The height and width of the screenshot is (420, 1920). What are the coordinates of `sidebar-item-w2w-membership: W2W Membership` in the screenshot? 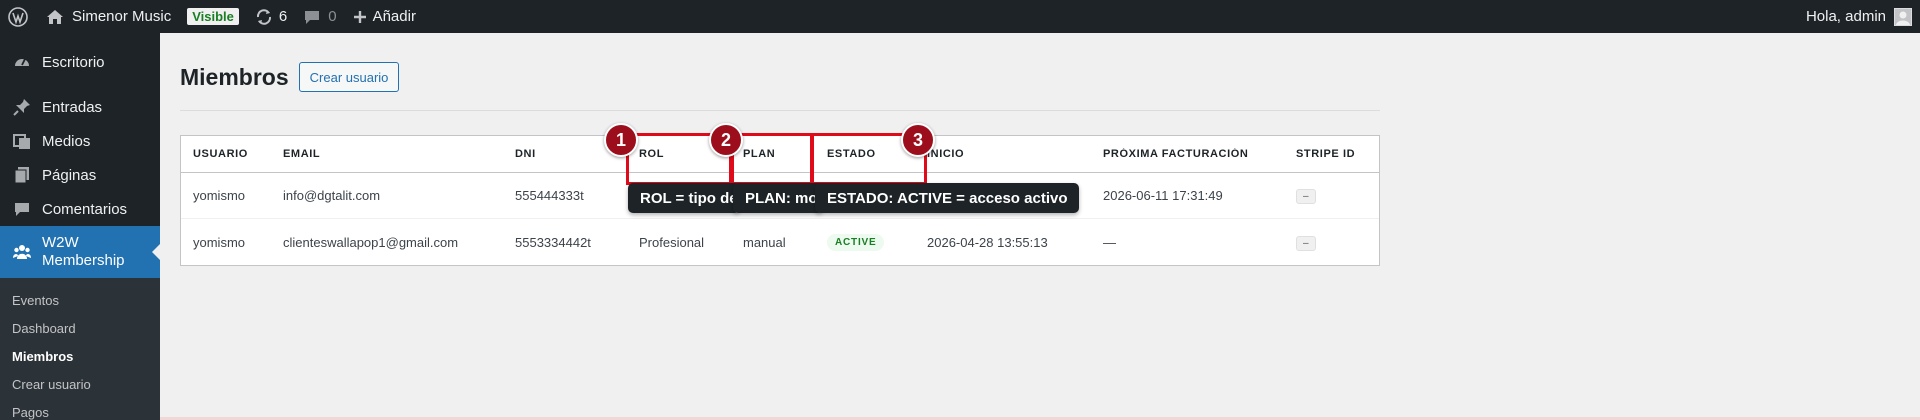 It's located at (80, 252).